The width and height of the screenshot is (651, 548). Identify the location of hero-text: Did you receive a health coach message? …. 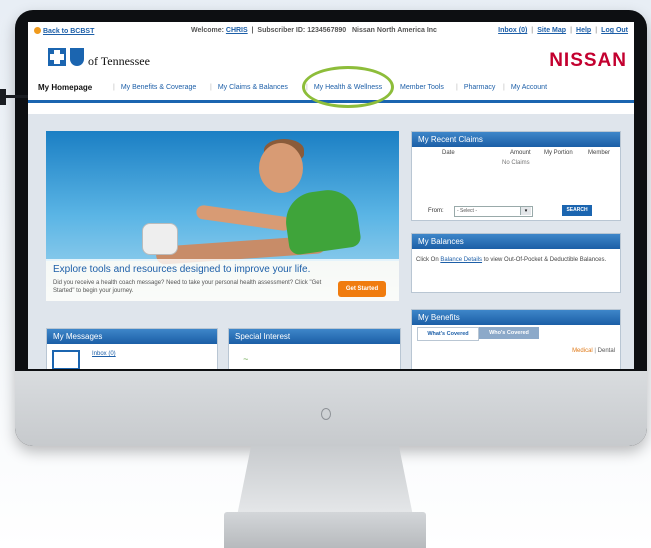
(187, 287).